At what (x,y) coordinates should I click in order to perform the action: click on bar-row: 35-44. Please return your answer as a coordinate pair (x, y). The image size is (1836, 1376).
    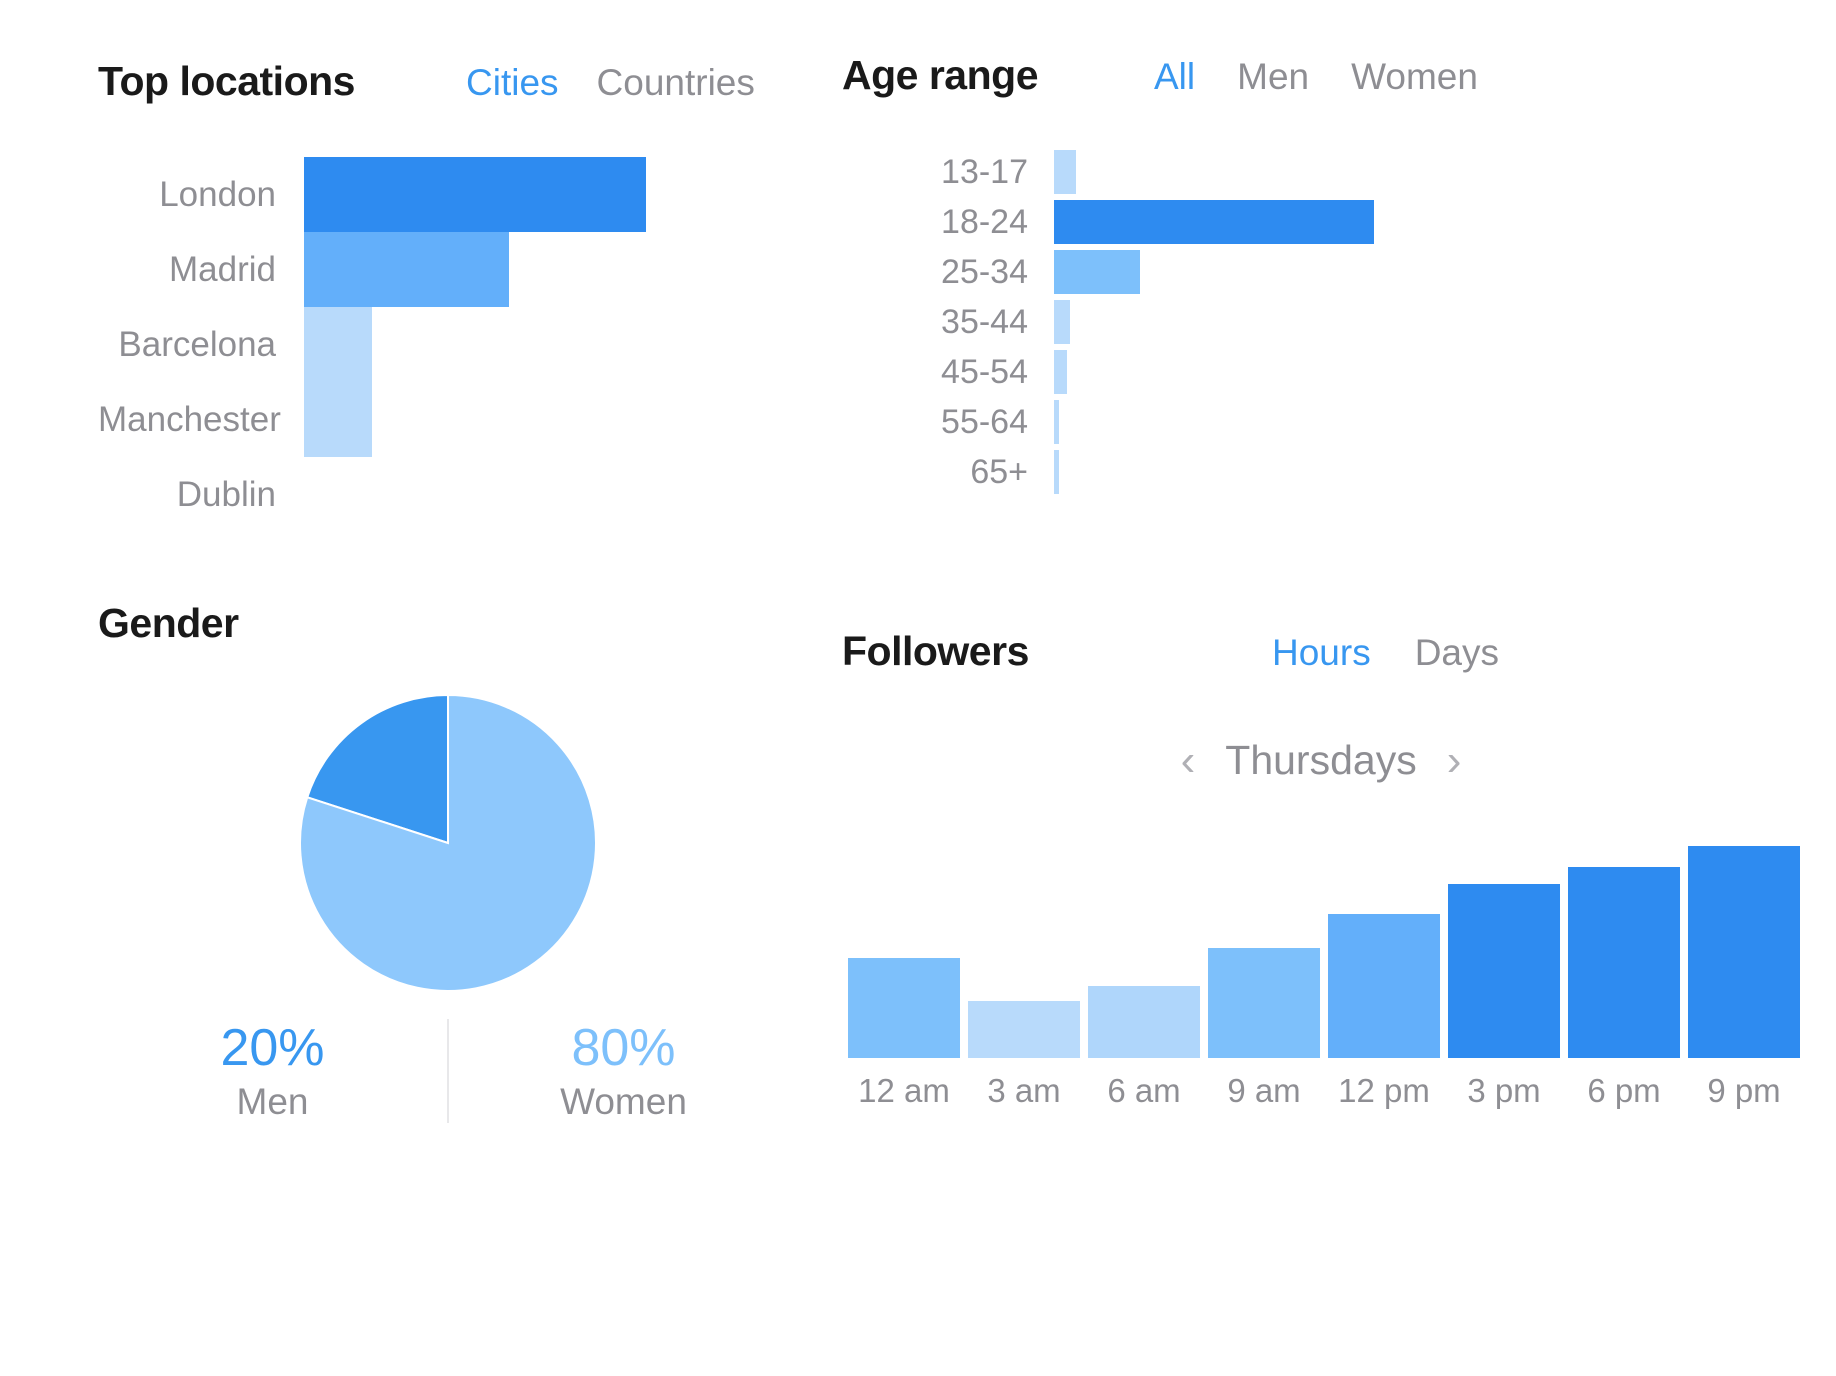
    Looking at the image, I should click on (1312, 322).